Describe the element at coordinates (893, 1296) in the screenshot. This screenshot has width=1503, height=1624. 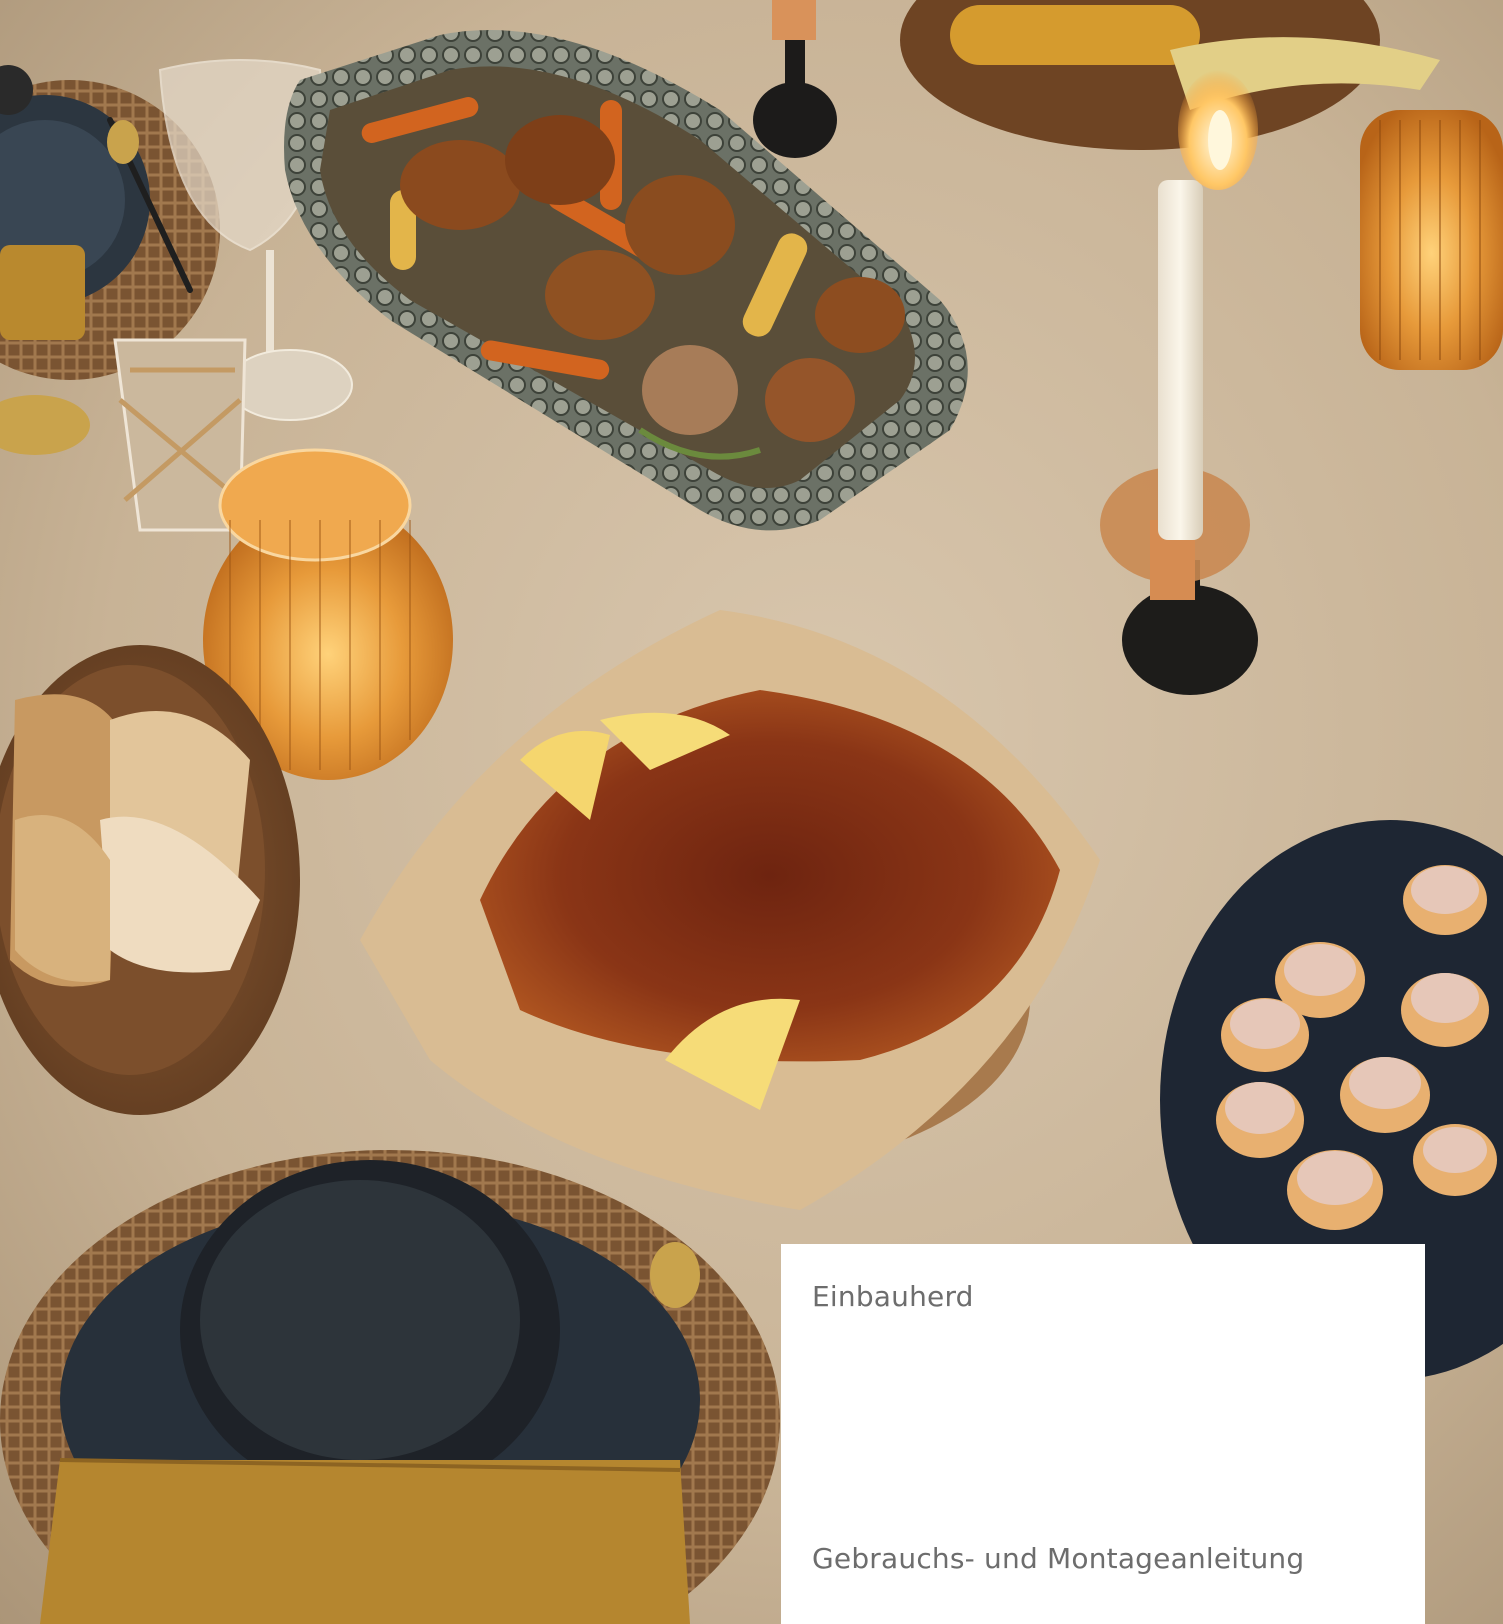
I see `product-type-label: Einbauherd` at that location.